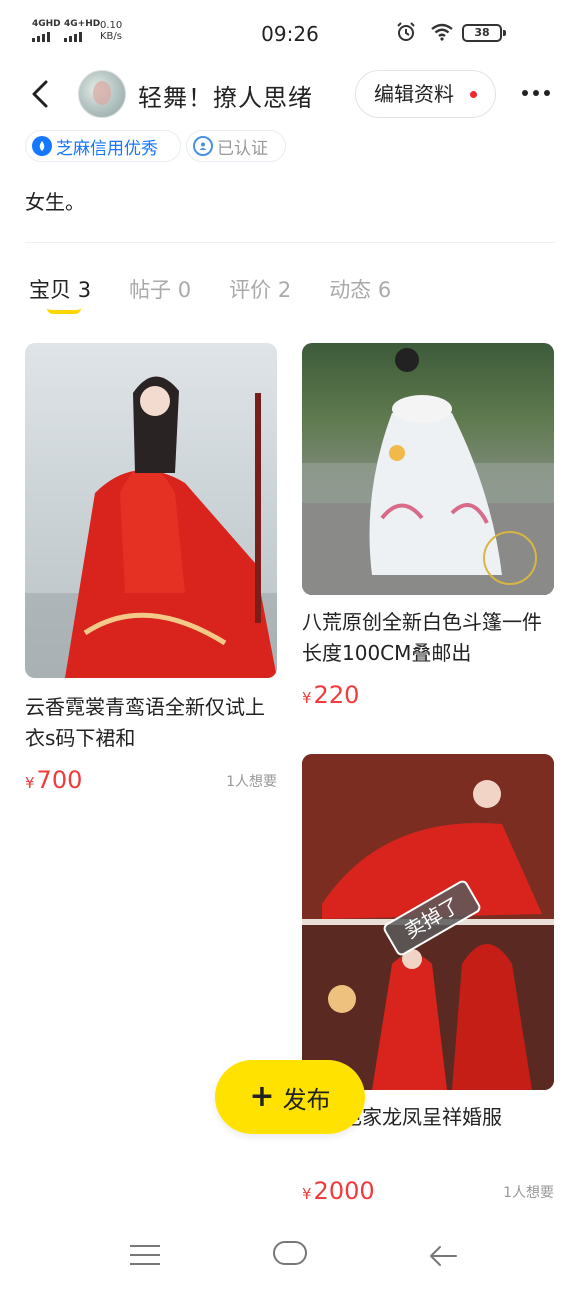 Image resolution: width=580 pixels, height=1289 pixels. I want to click on price-value: 700, so click(59, 780).